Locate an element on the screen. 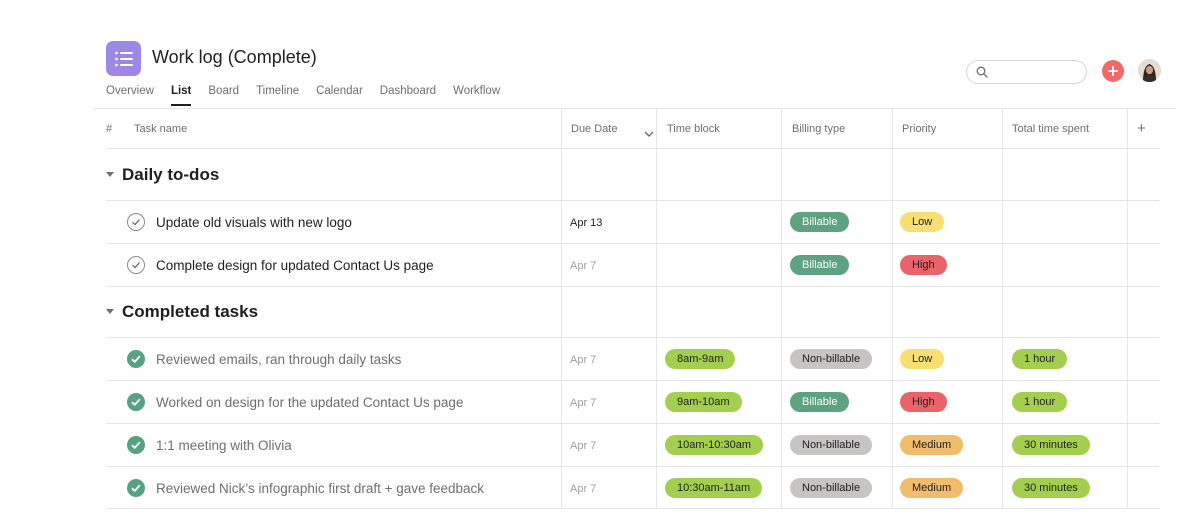 This screenshot has height=521, width=1200. avatar-icon is located at coordinates (1149, 70).